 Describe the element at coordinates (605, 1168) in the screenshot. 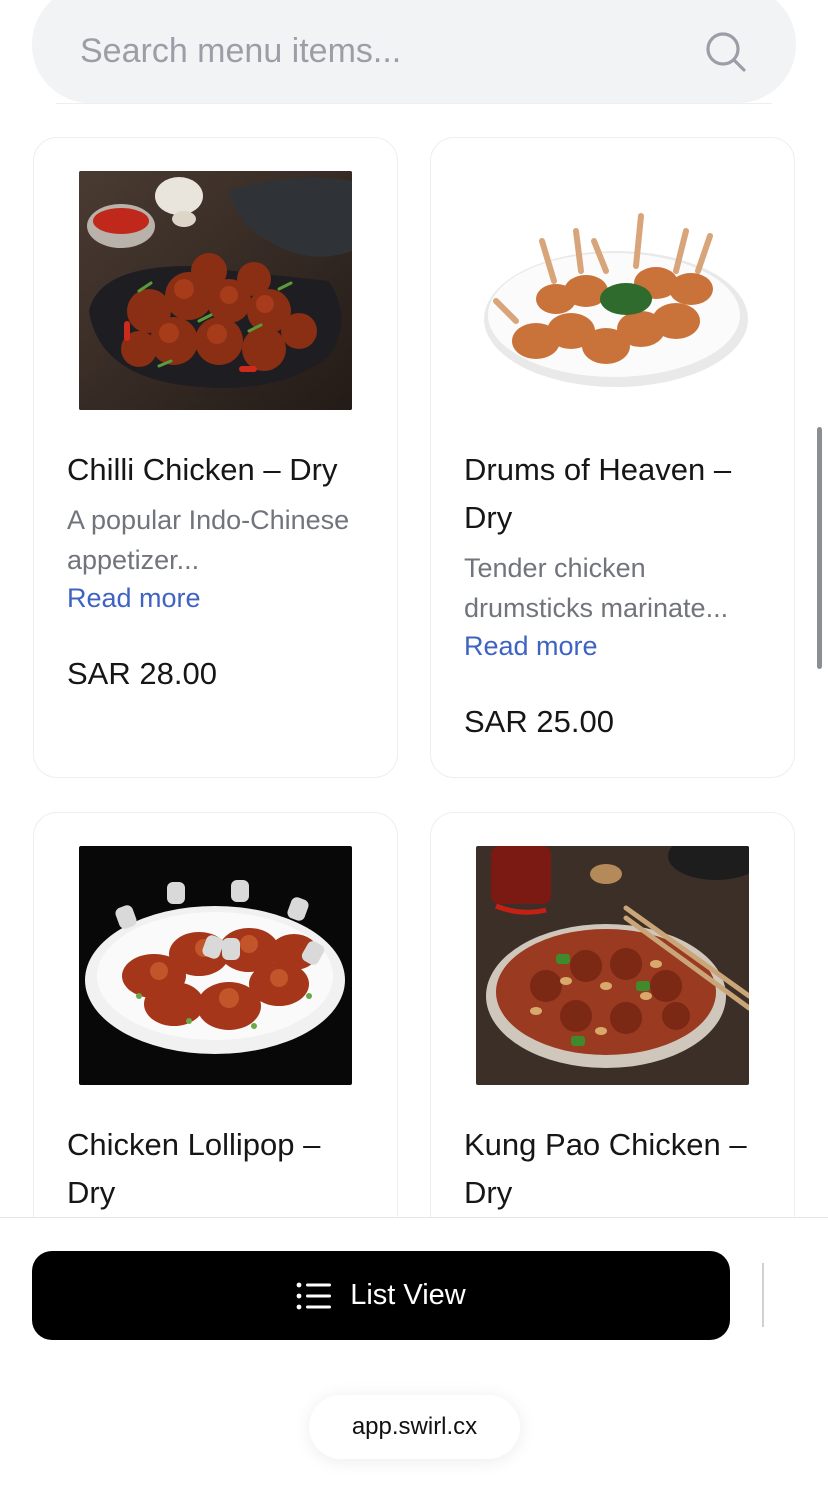

I see `item-title: Kung Pao Chicken – Dry` at that location.